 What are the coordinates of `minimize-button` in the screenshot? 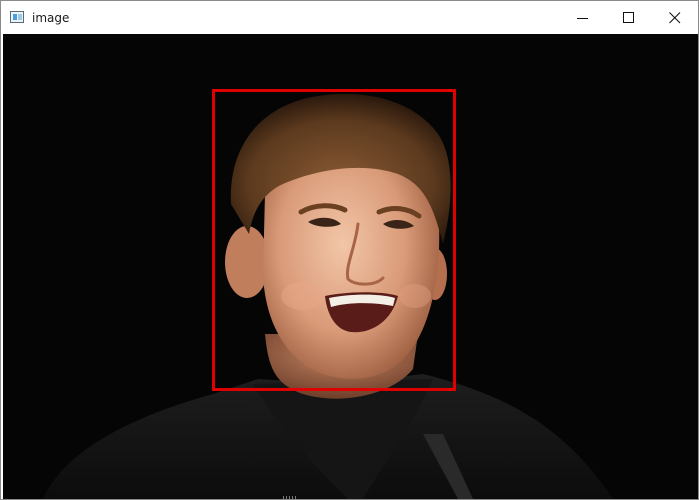 It's located at (583, 17).